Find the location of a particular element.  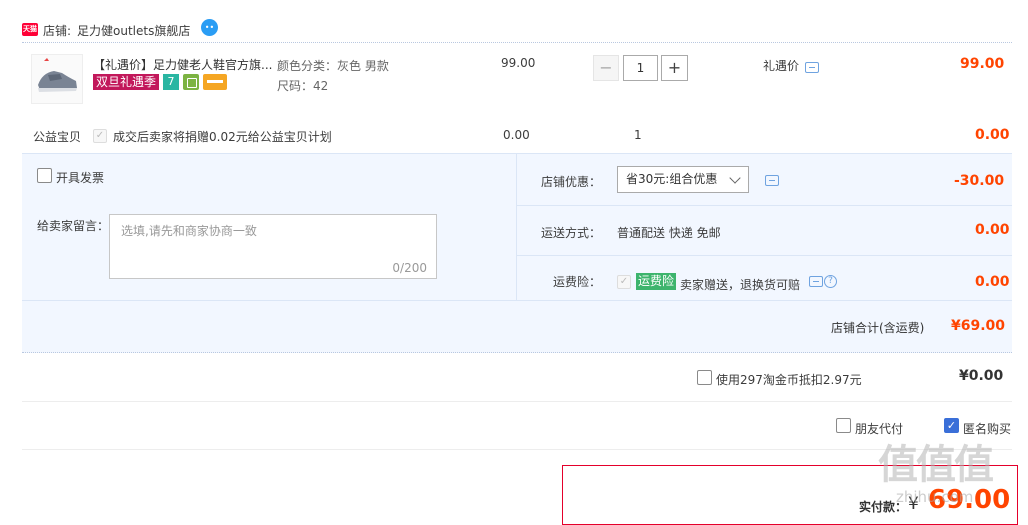

shop-label: 店铺: is located at coordinates (57, 31).